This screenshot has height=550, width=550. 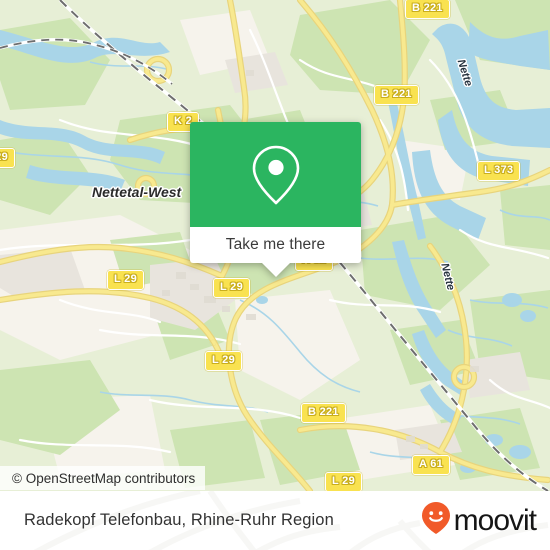 What do you see at coordinates (495, 520) in the screenshot?
I see `moovit-wordmark: moovit` at bounding box center [495, 520].